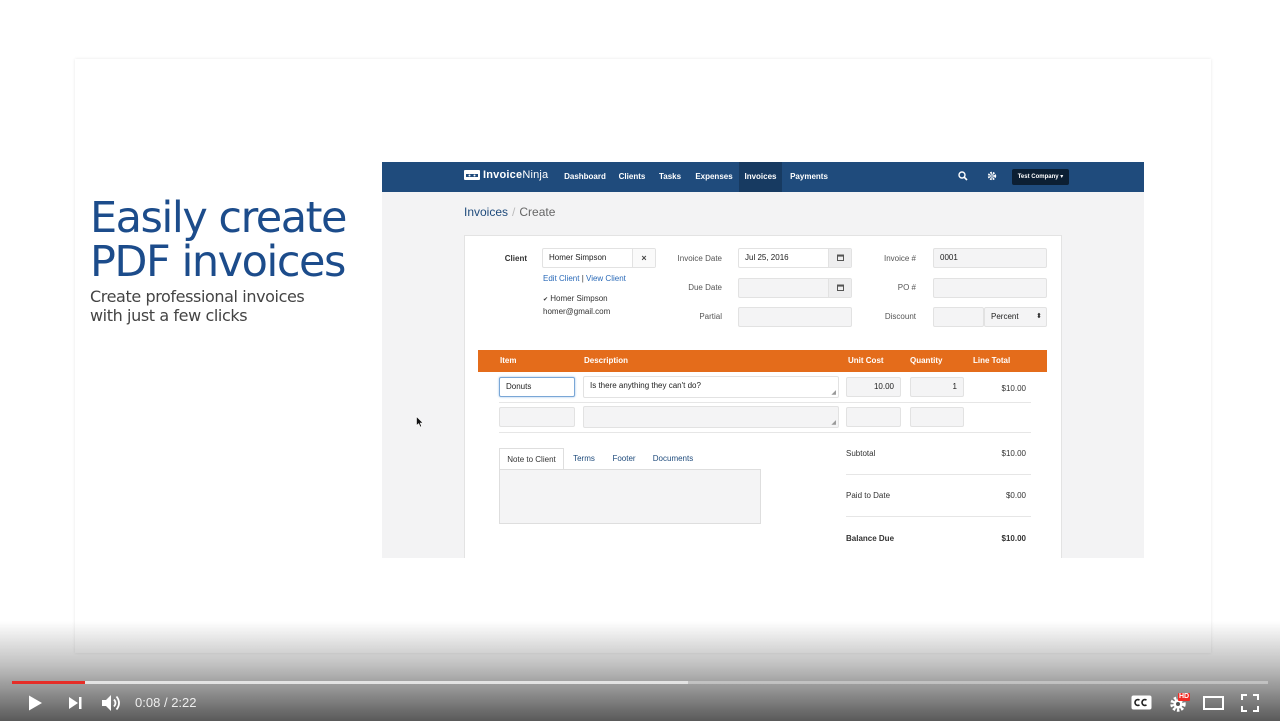 Image resolution: width=1280 pixels, height=721 pixels. Describe the element at coordinates (795, 317) in the screenshot. I see `partial-input` at that location.